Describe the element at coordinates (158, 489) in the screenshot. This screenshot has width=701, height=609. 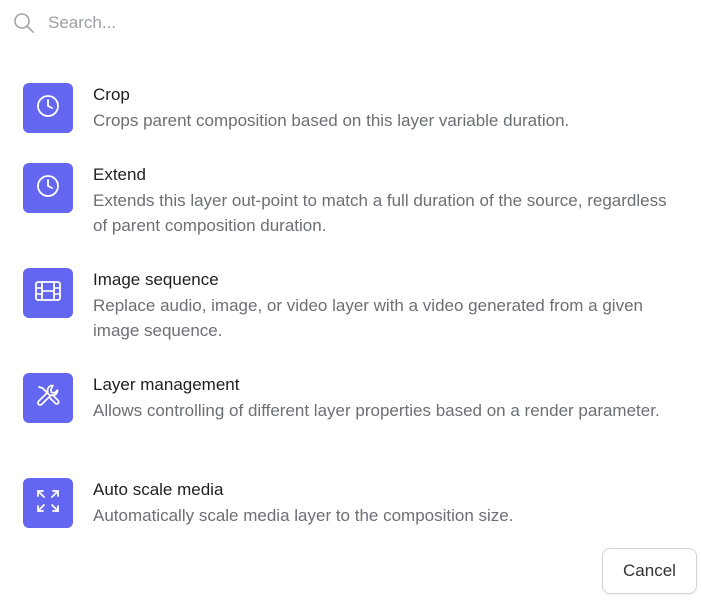
I see `item-title: Auto scale media` at that location.